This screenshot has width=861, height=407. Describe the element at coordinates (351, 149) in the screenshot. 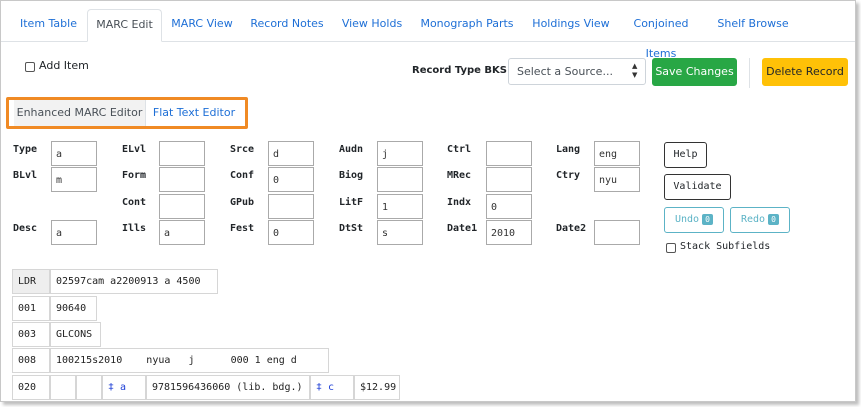

I see `ff-label-audn: Audn` at that location.